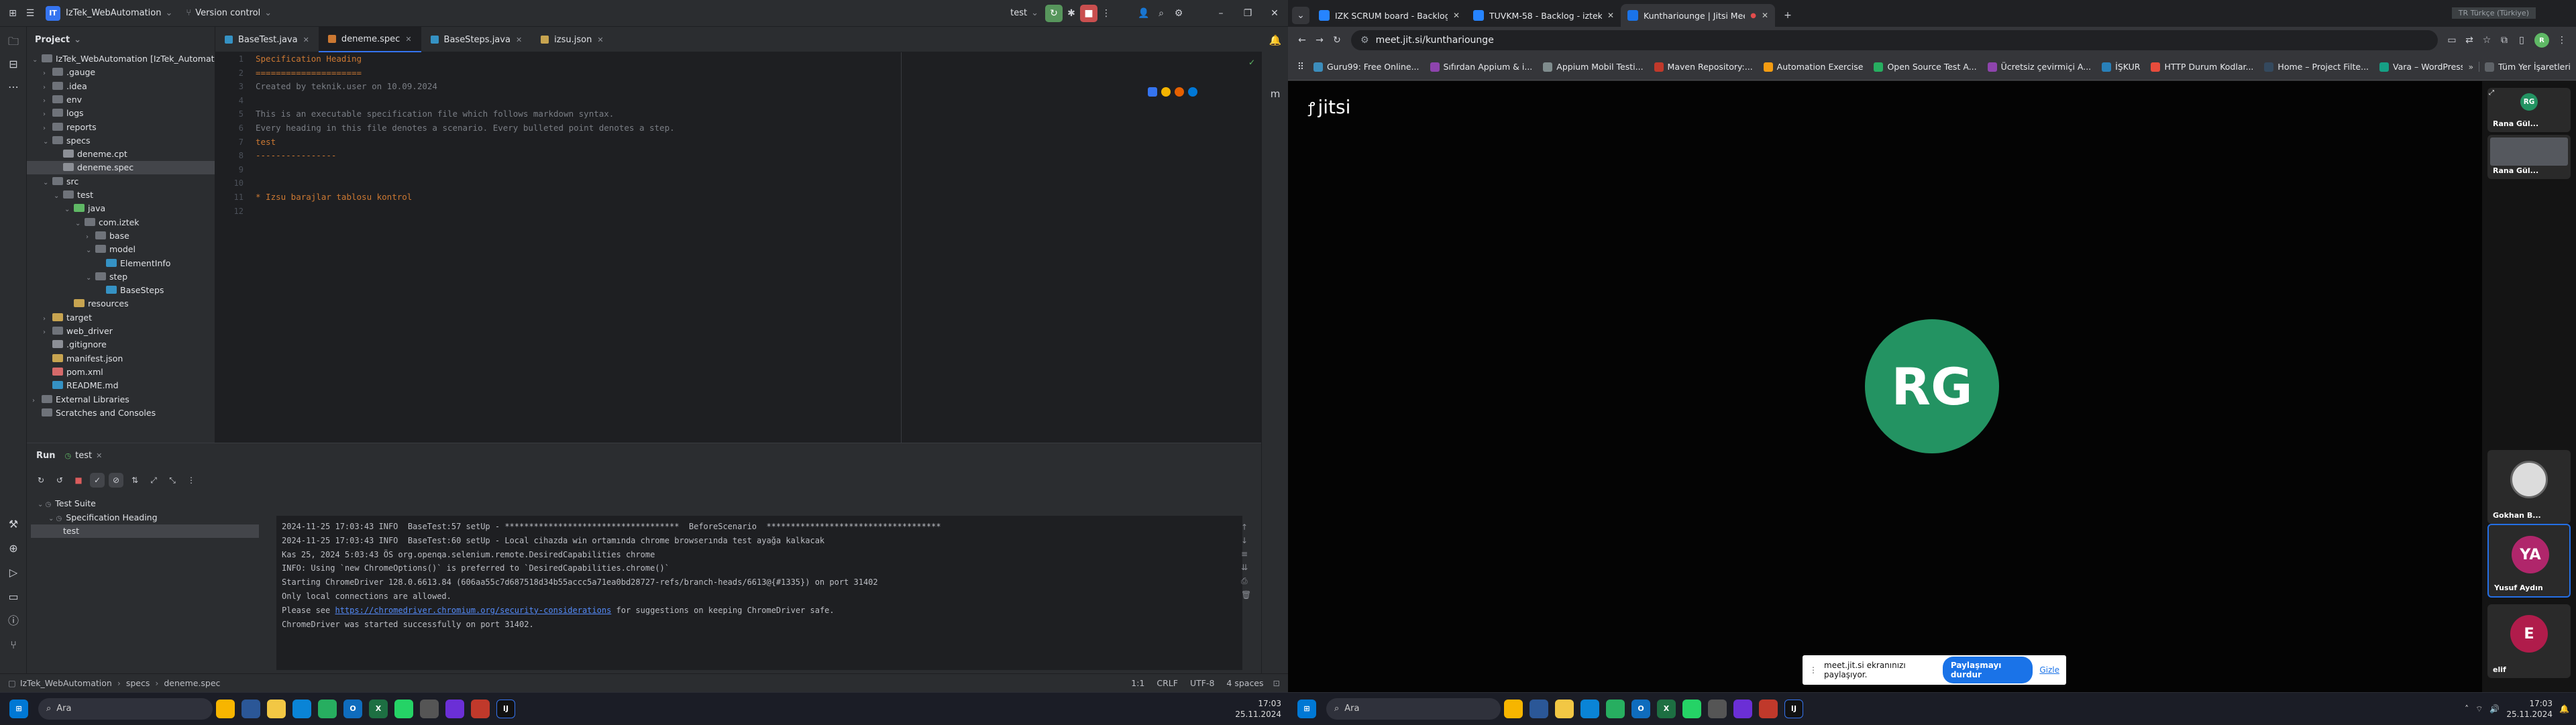 This screenshot has width=2576, height=725. What do you see at coordinates (13, 645) in the screenshot?
I see `git-icon: ⑂` at bounding box center [13, 645].